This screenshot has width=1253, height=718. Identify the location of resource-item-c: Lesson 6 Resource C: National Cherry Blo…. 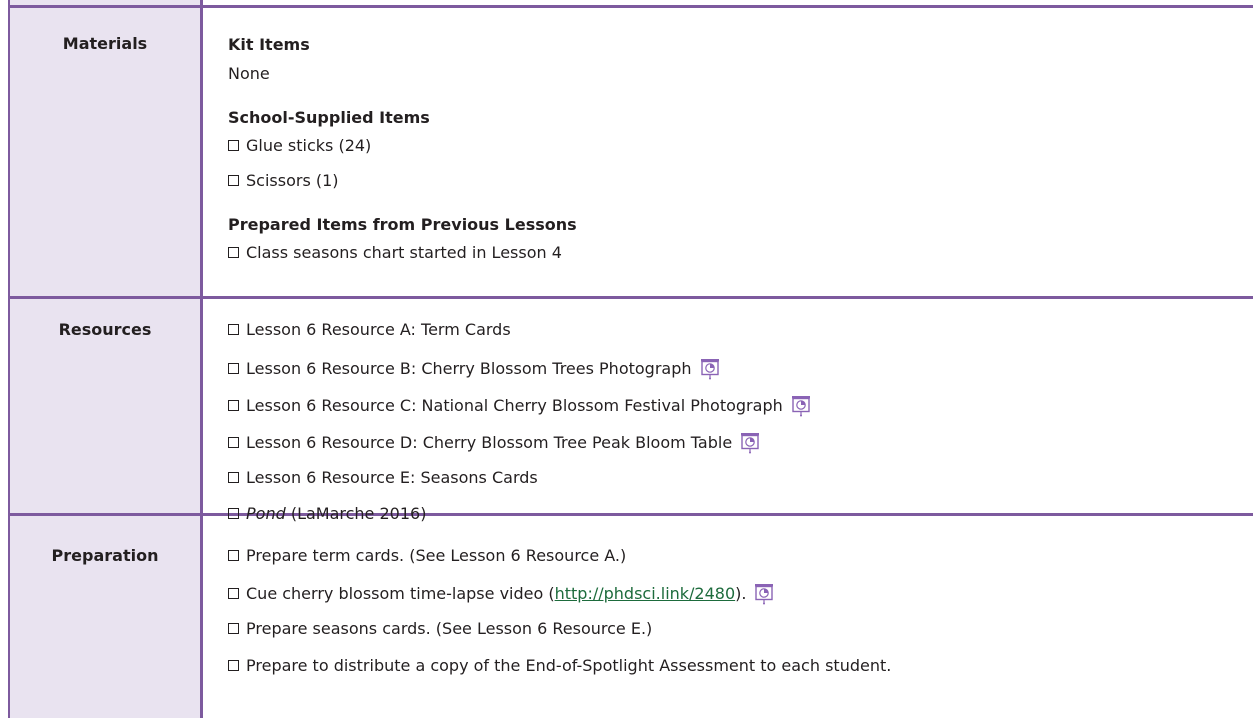
(519, 405).